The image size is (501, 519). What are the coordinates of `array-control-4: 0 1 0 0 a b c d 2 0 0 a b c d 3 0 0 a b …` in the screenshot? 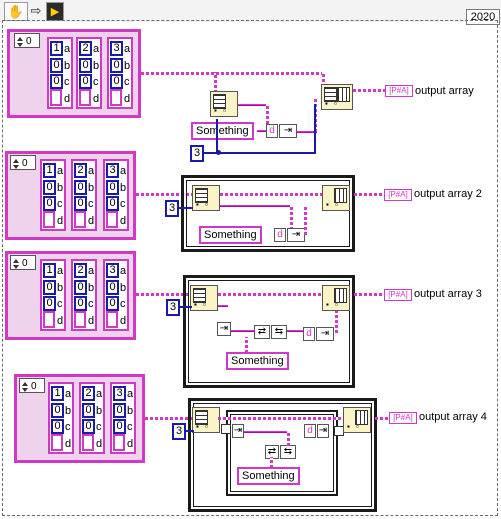 It's located at (79, 418).